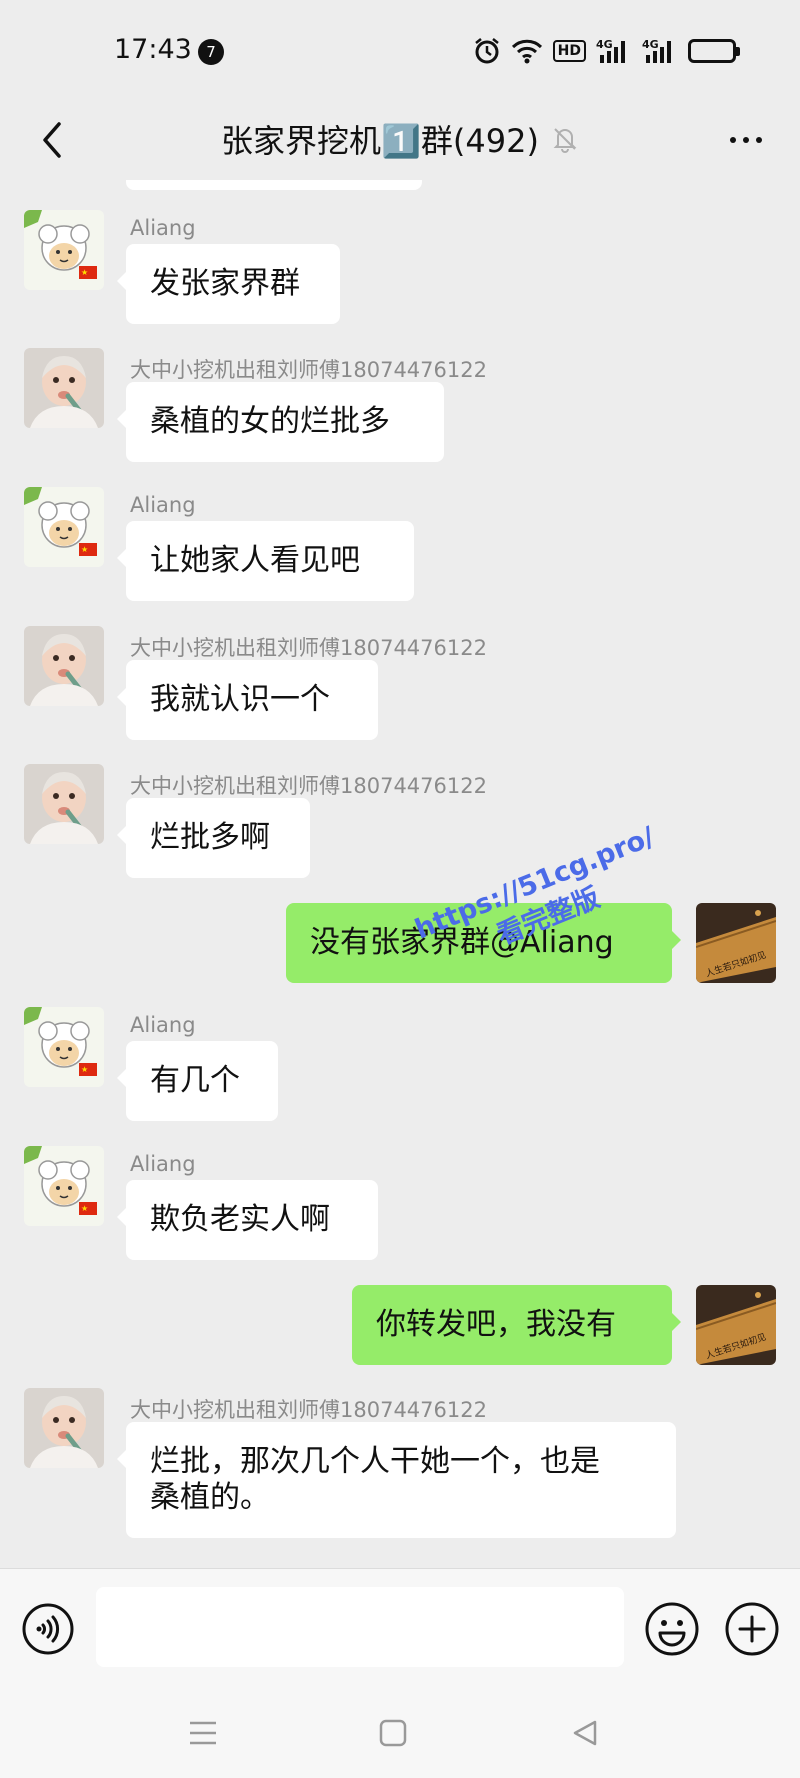 Image resolution: width=800 pixels, height=1778 pixels. What do you see at coordinates (274, 185) in the screenshot?
I see `cut-off-bubble` at bounding box center [274, 185].